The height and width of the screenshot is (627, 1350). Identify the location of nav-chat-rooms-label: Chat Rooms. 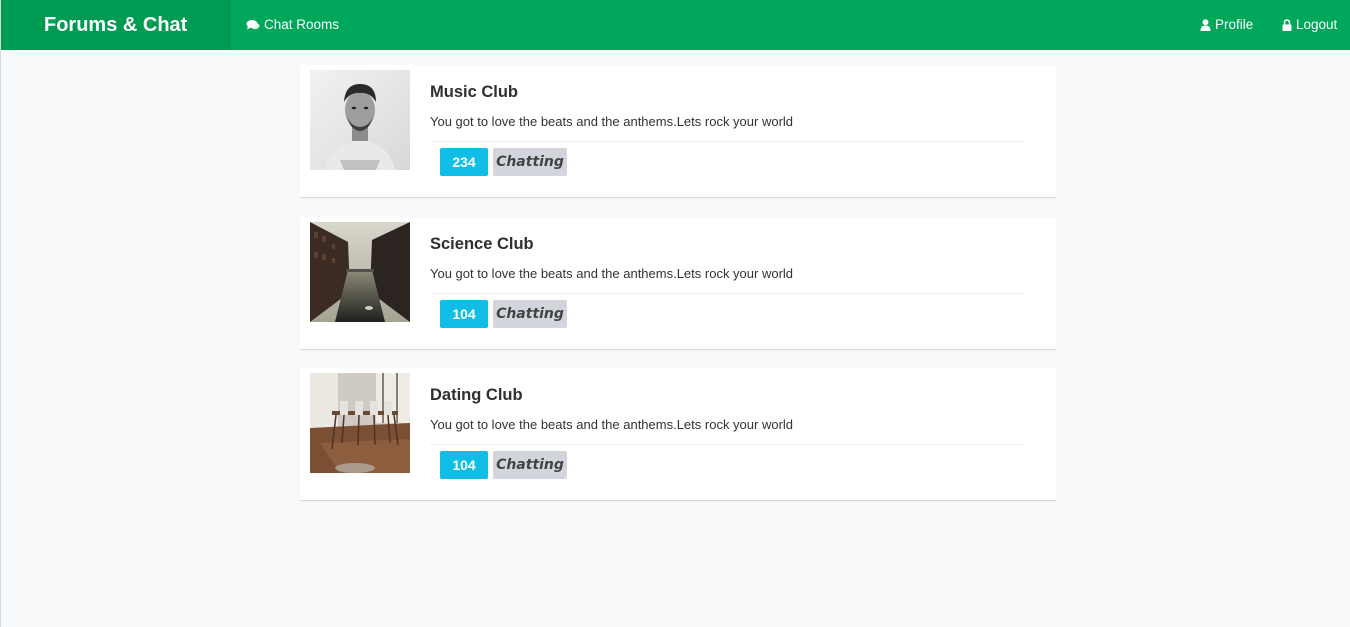
(302, 24).